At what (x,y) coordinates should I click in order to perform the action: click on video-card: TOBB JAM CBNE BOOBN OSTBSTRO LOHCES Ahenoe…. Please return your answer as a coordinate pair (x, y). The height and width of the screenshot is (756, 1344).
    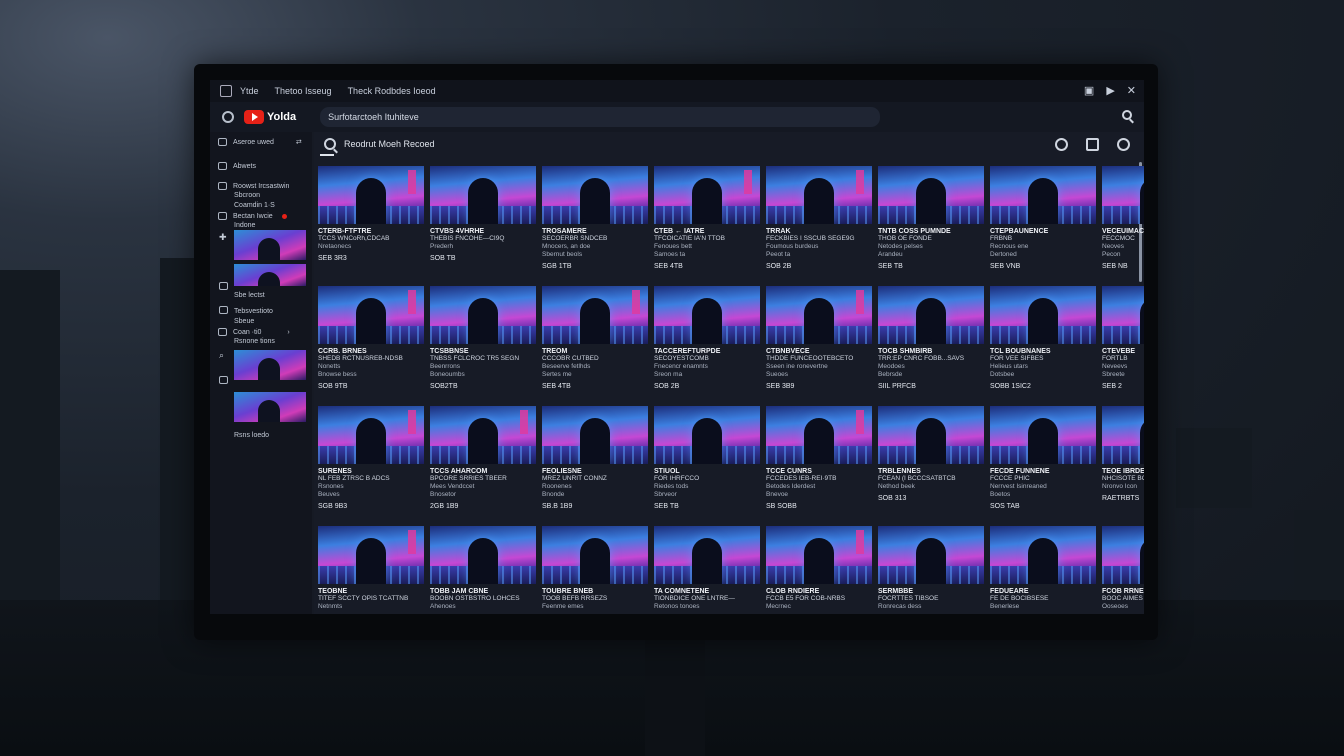
    Looking at the image, I should click on (483, 570).